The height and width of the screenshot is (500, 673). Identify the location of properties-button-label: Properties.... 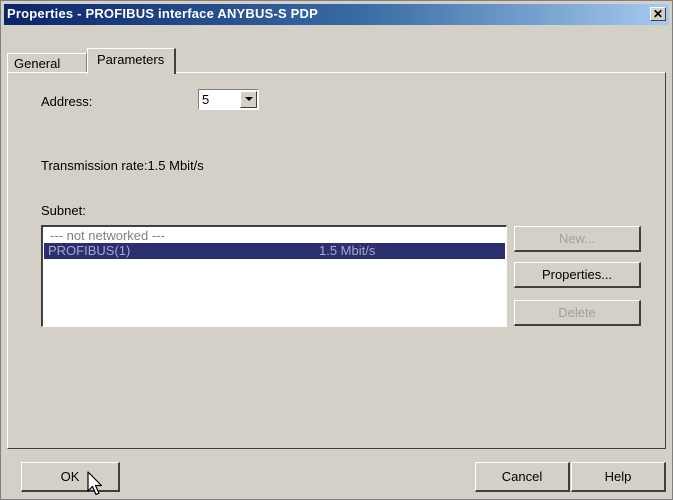
(577, 274).